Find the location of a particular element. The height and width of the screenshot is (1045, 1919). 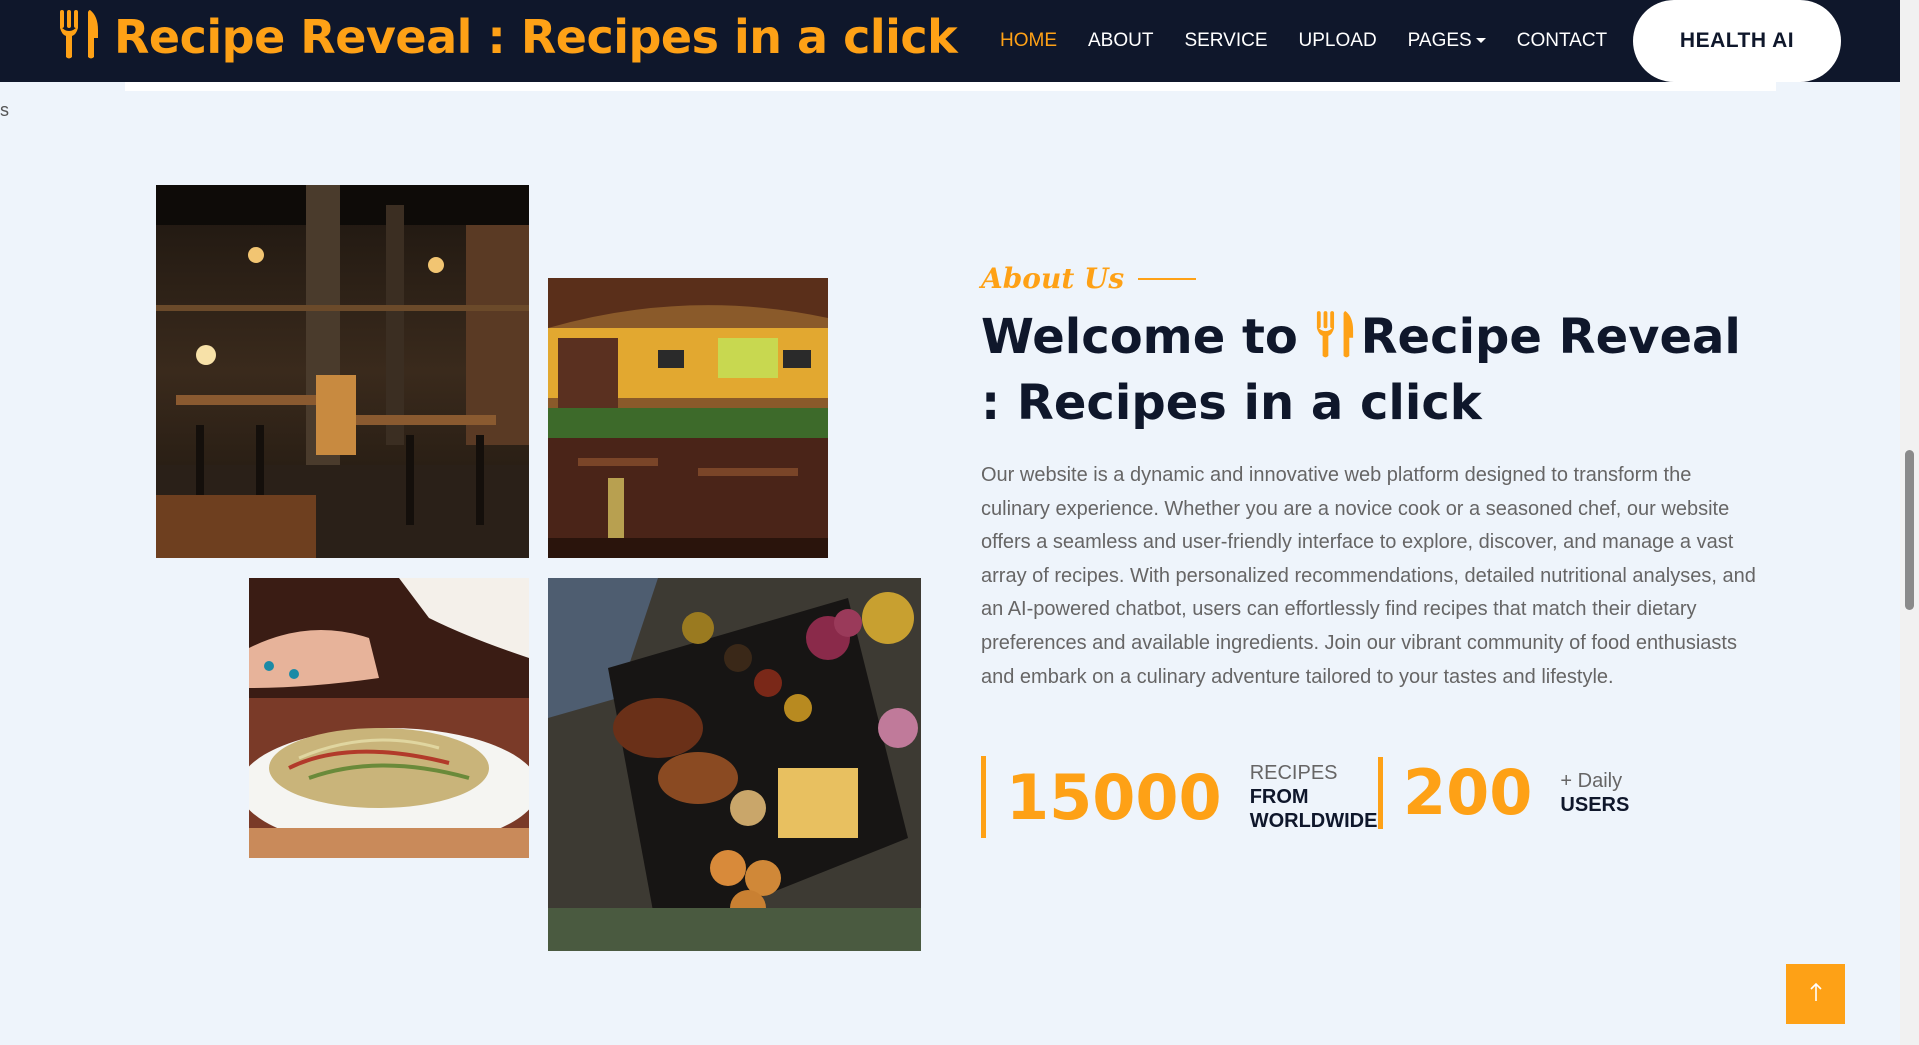

nav-pages-dropdown: PAGES is located at coordinates (1447, 41).